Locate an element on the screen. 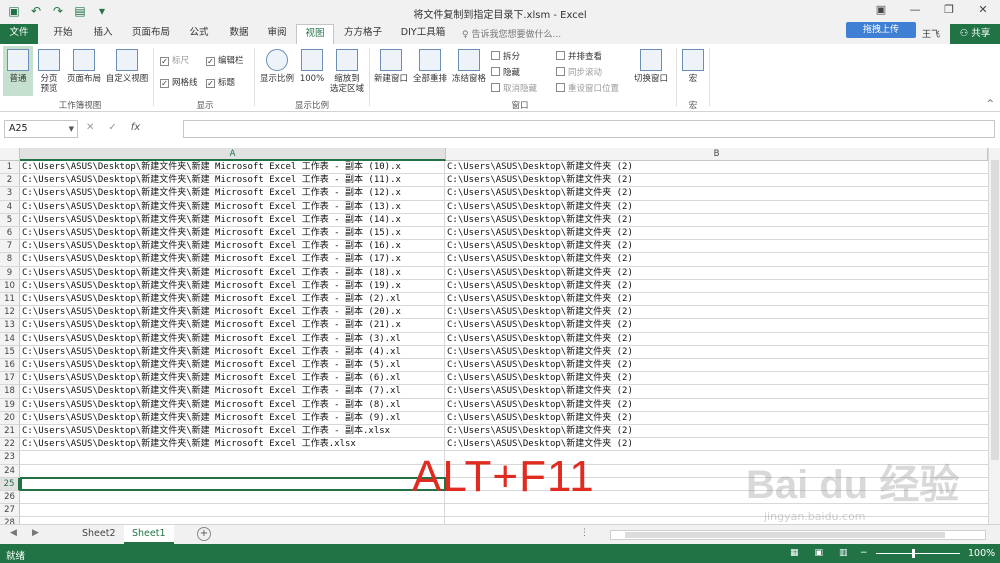  user-name: 王飞 is located at coordinates (931, 33).